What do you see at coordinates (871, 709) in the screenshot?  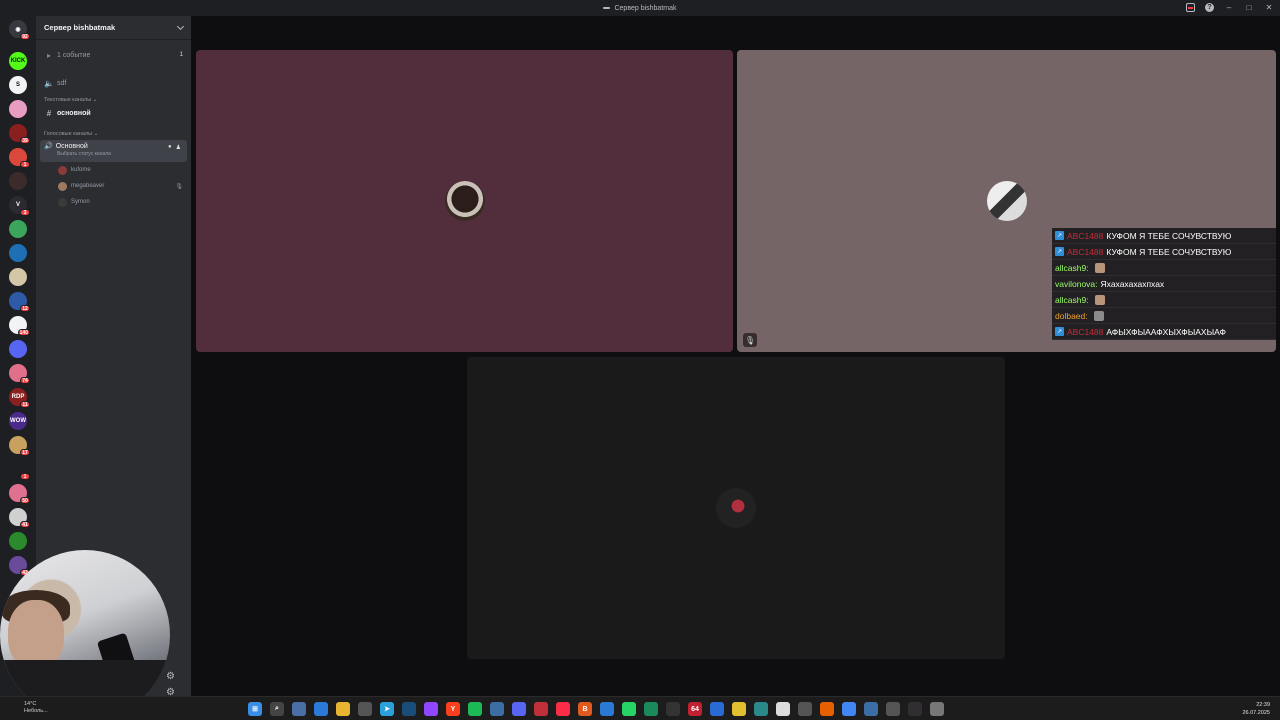 I see `app-box-icon` at bounding box center [871, 709].